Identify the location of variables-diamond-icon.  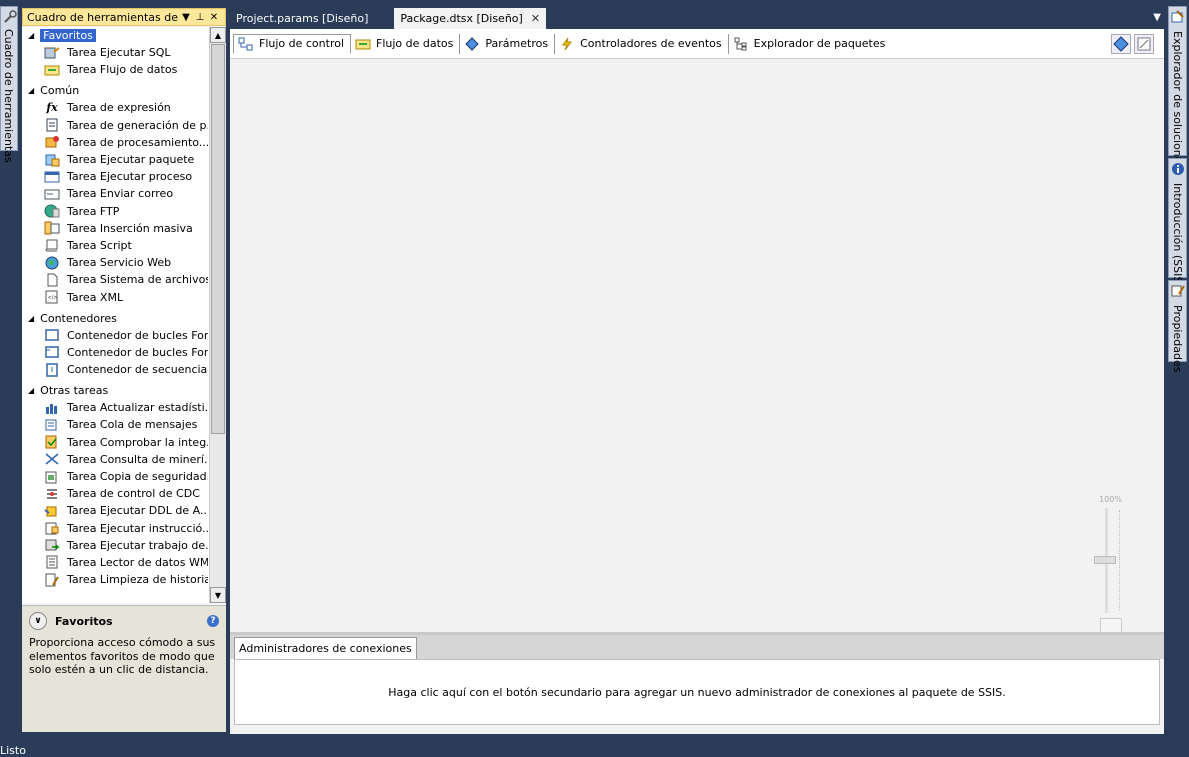
(1121, 44).